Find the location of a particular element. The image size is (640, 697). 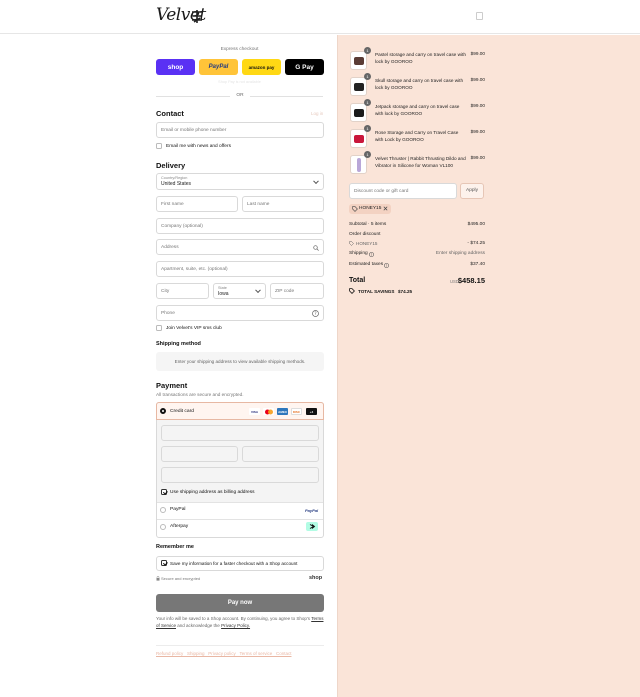

paypal-button: PayPal is located at coordinates (218, 67).